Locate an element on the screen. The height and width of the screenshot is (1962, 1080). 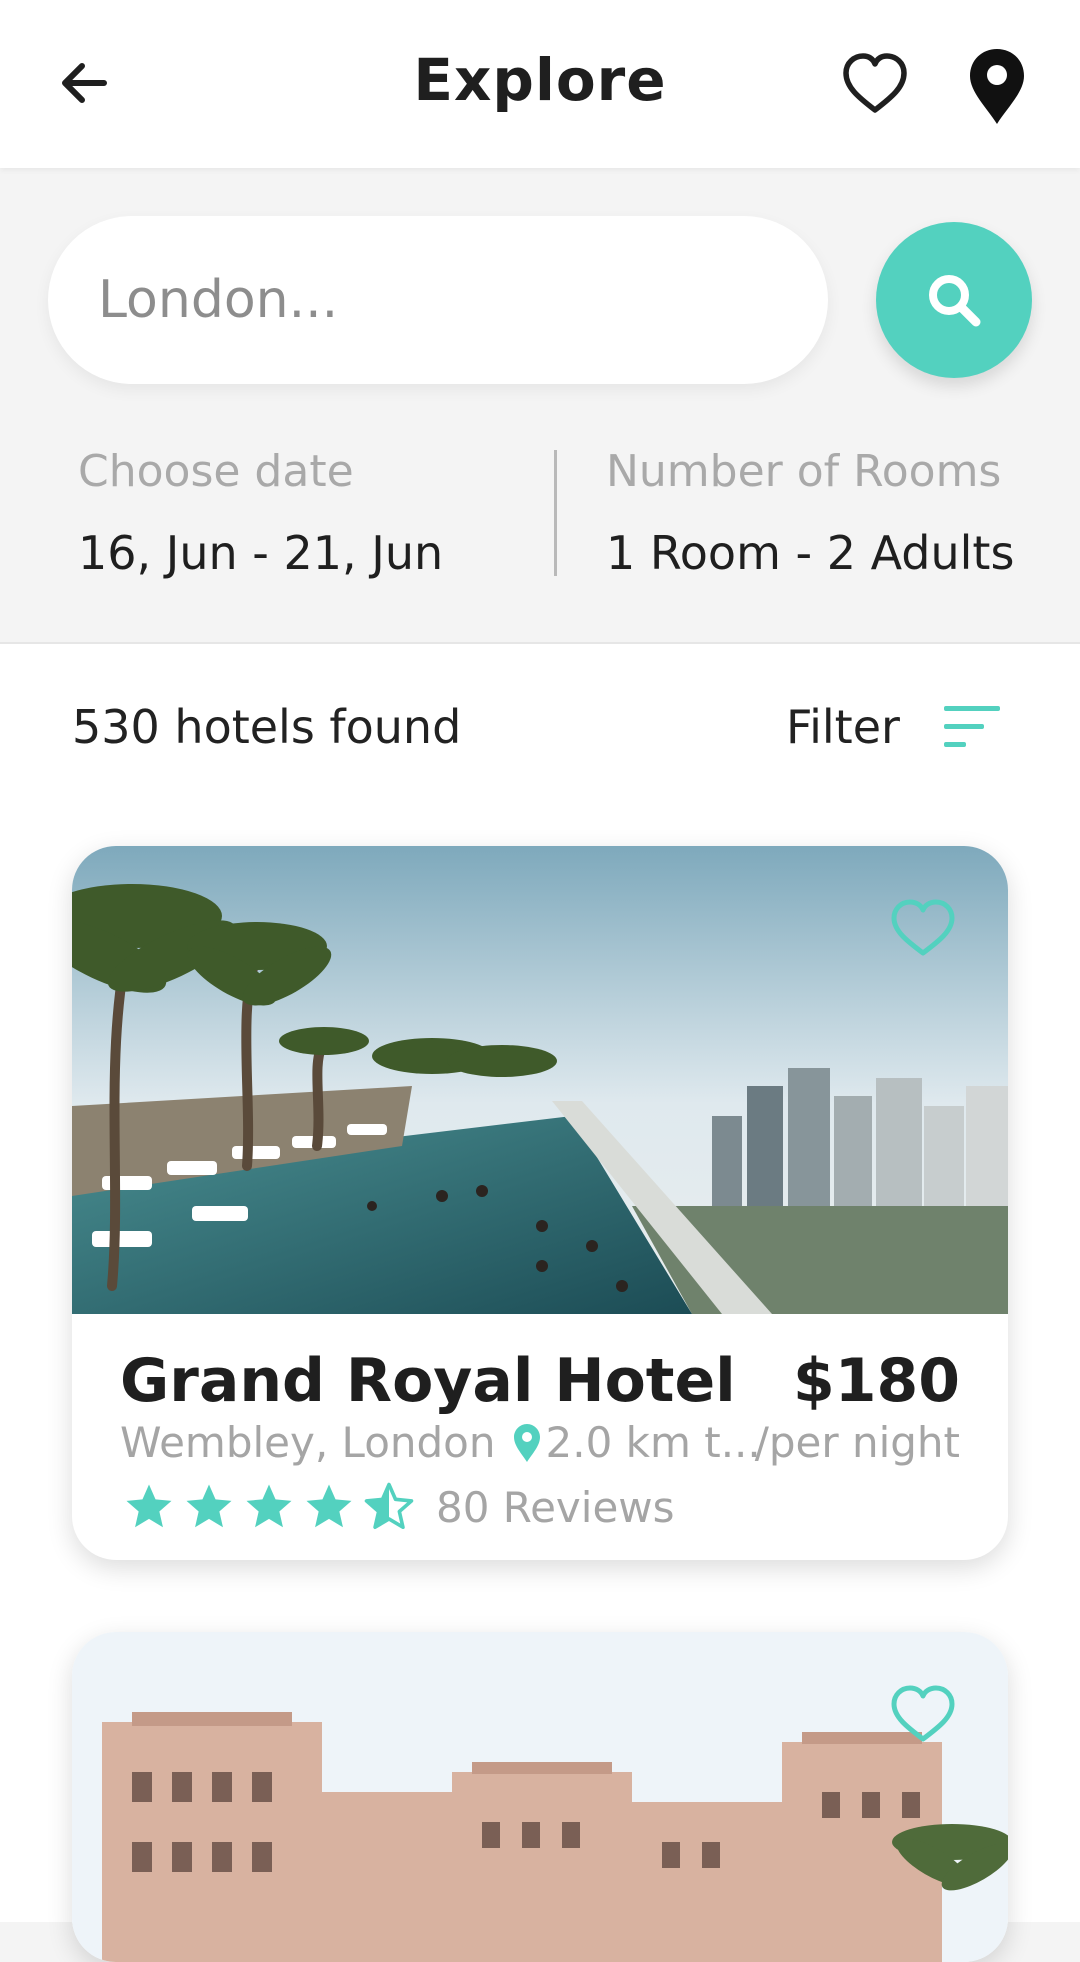
heart-outline-icon is located at coordinates (875, 83).